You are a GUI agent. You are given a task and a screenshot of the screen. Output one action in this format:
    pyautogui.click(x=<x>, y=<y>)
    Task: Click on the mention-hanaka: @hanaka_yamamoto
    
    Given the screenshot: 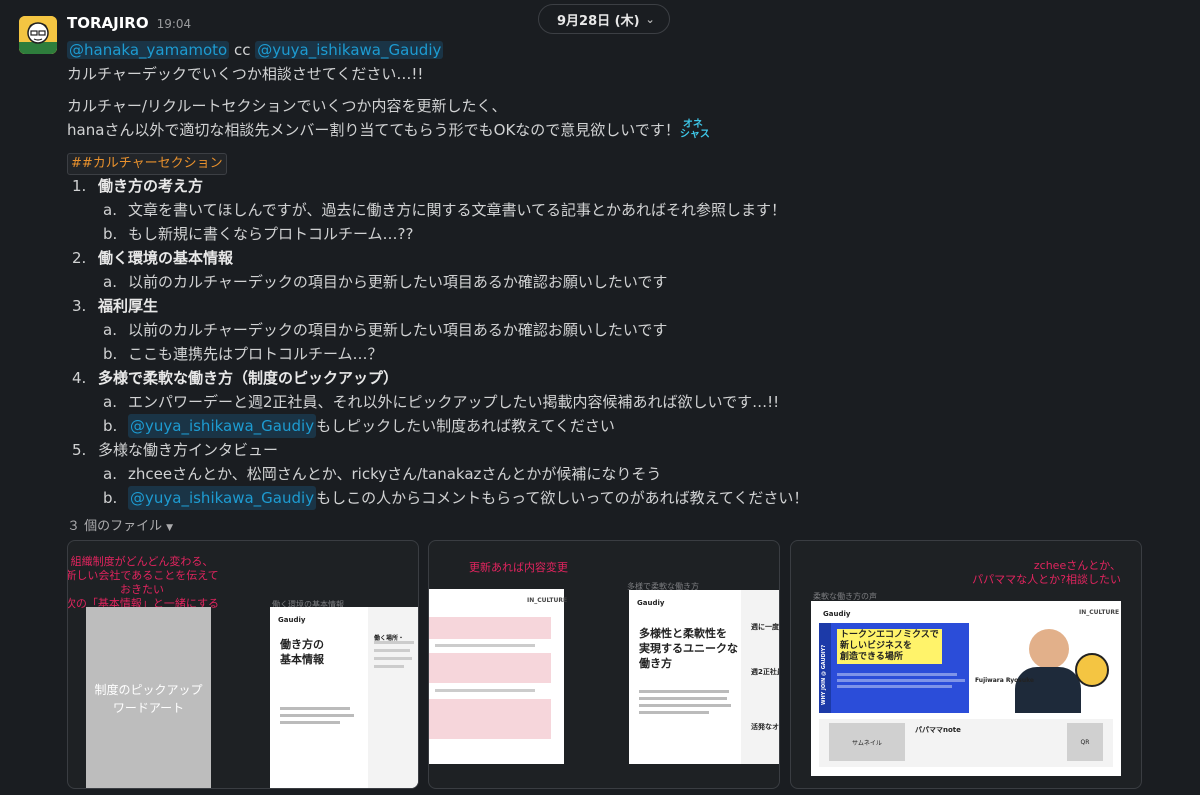 What is the action you would take?
    pyautogui.click(x=148, y=50)
    